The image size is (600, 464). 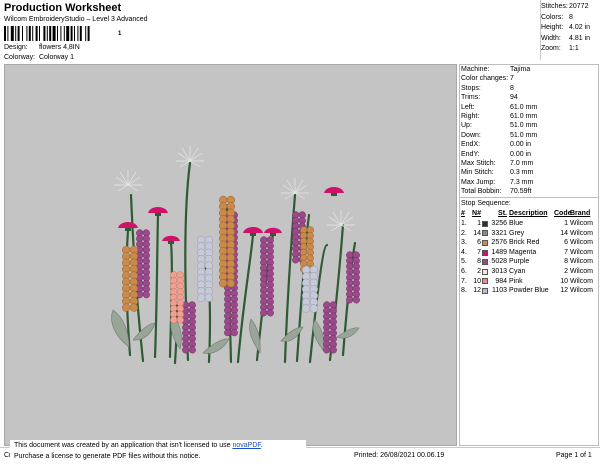 I want to click on machine-row: Trims: 94, so click(x=529, y=97).